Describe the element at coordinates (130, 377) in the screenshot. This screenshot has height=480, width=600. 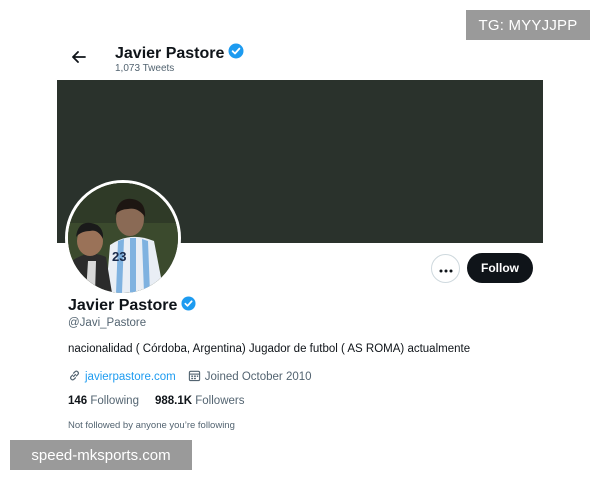
I see `website-link: javierpastore.com` at that location.